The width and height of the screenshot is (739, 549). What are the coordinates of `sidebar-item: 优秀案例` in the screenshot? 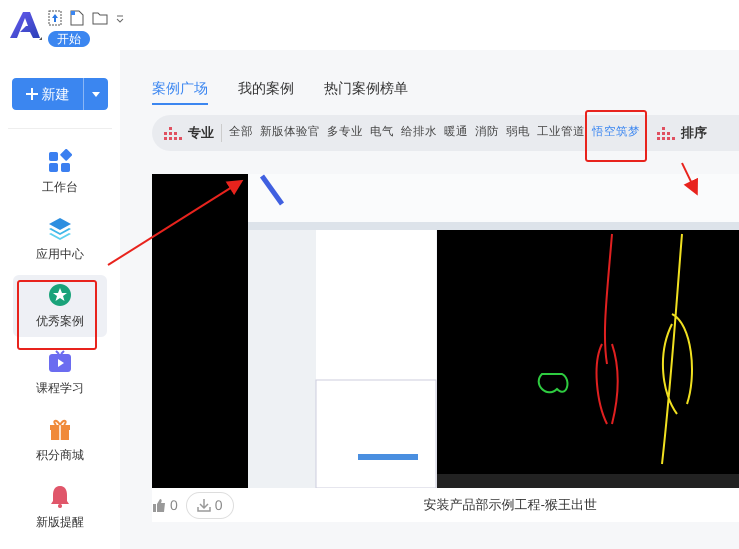 It's located at (60, 306).